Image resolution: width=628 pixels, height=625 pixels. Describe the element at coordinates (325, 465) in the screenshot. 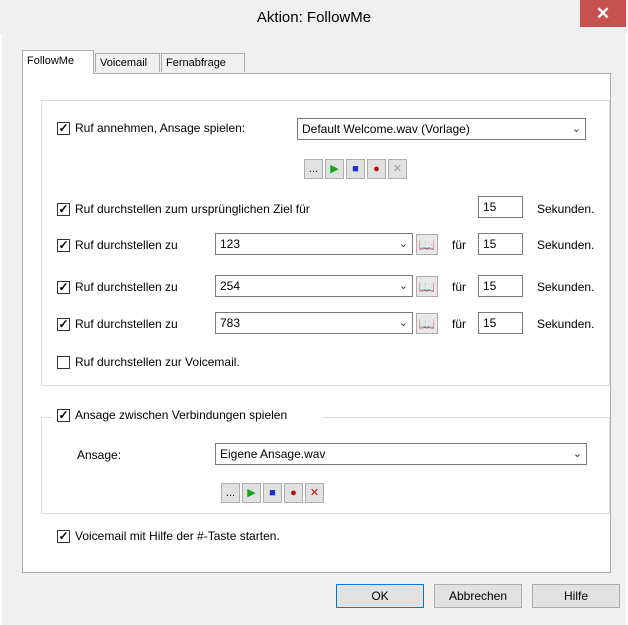

I see `ansage-group` at that location.